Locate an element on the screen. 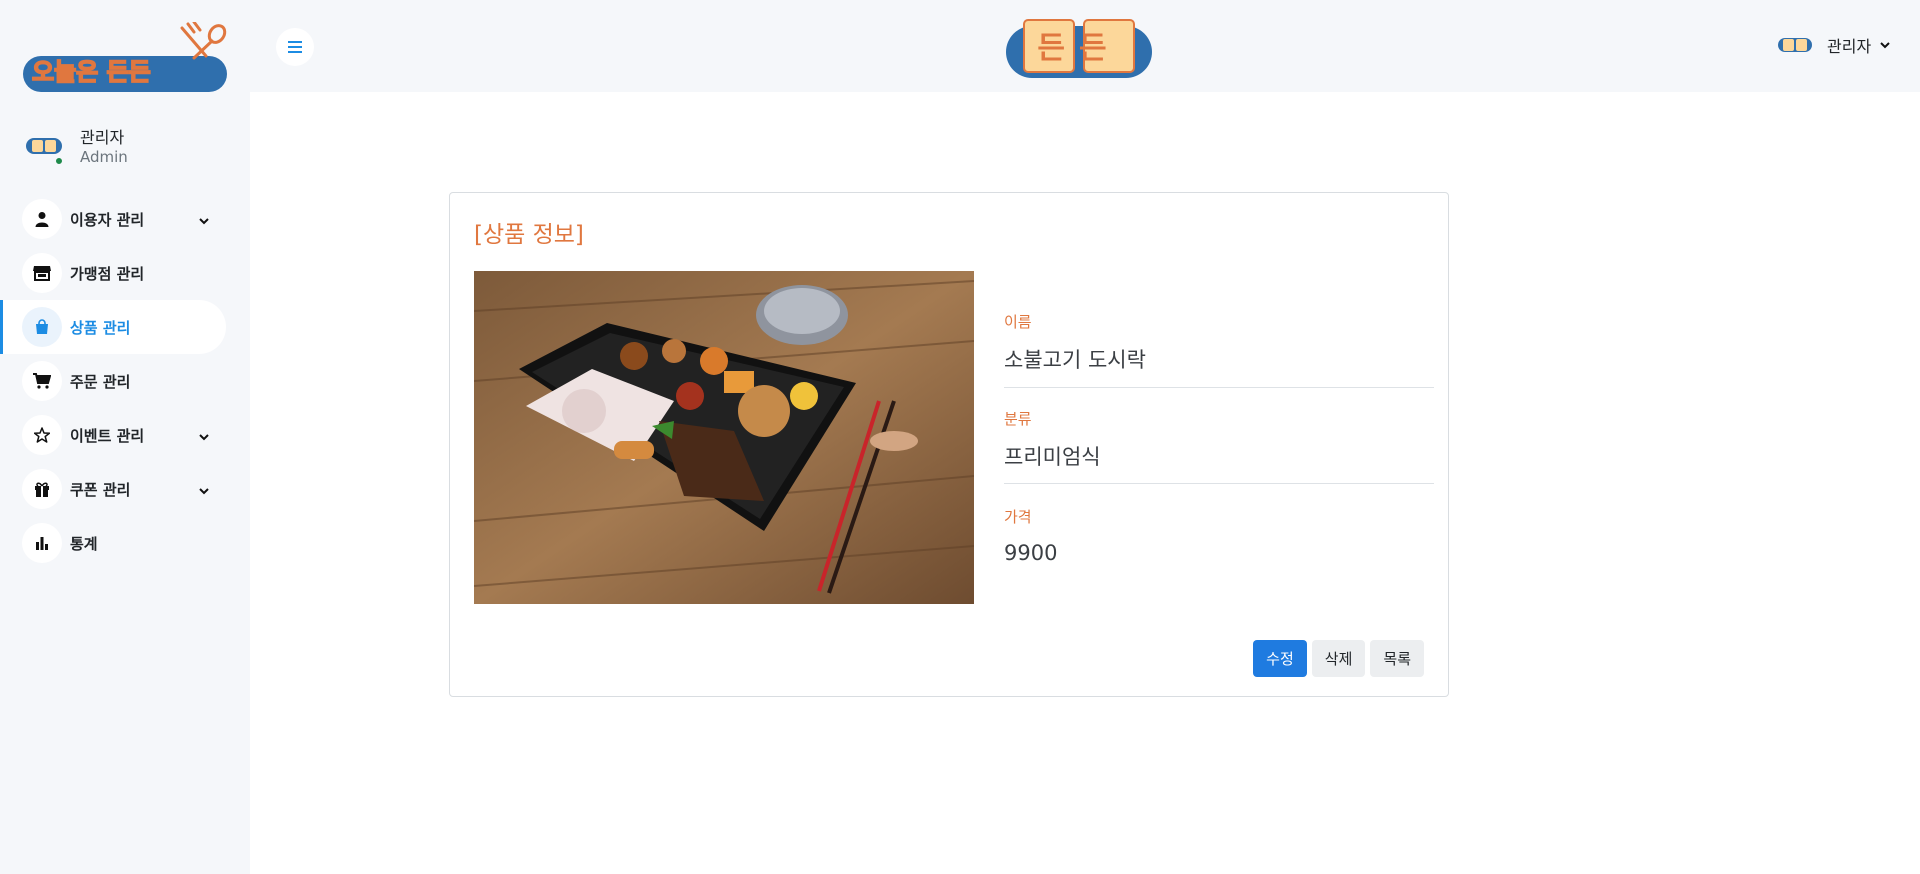 The width and height of the screenshot is (1920, 874). online-status-indicator is located at coordinates (59, 161).